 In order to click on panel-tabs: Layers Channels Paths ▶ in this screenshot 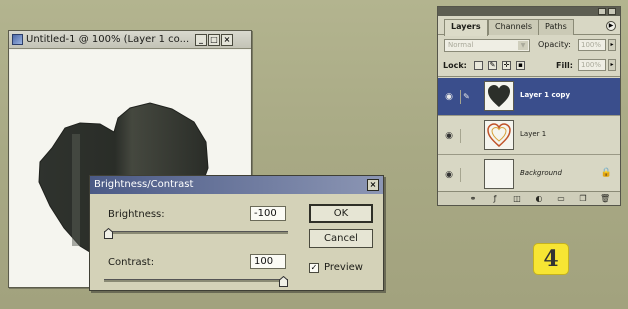, I will do `click(529, 26)`.